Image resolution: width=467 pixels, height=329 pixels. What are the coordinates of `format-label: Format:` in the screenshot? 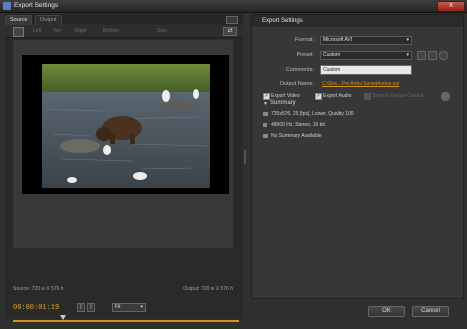 It's located at (304, 40).